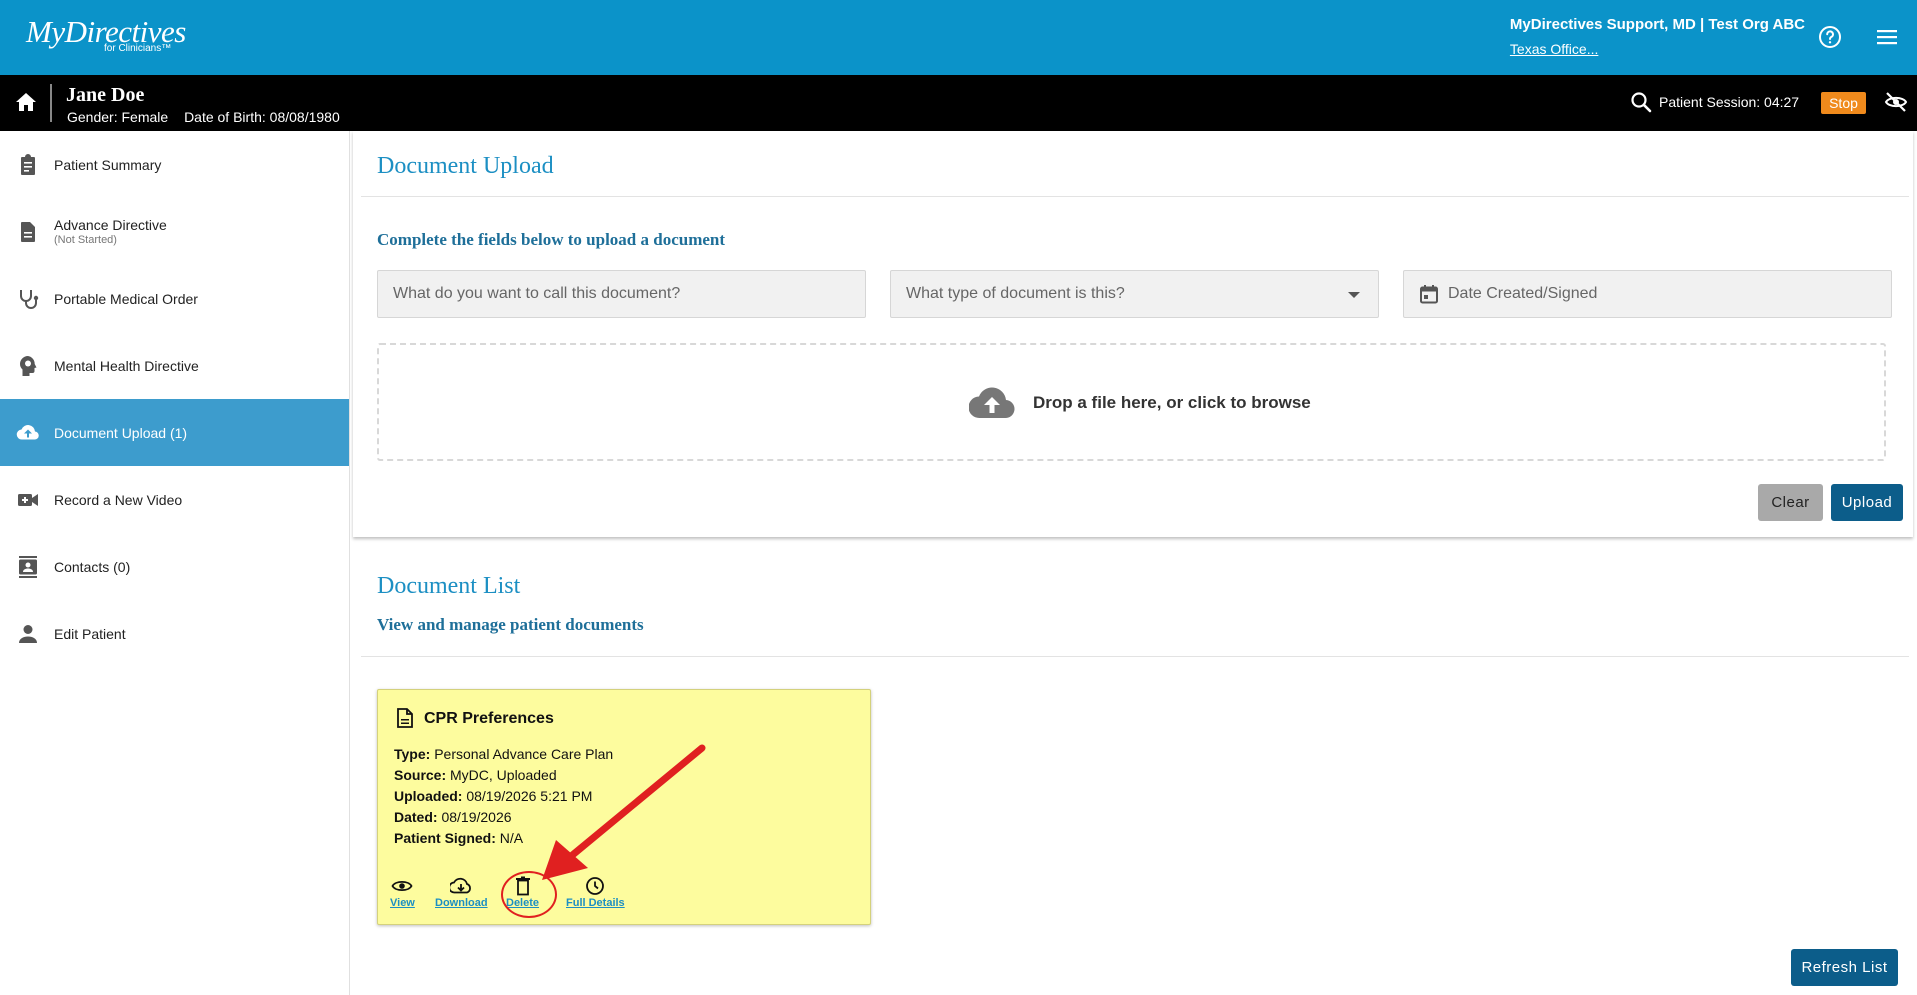 The image size is (1917, 995). Describe the element at coordinates (92, 566) in the screenshot. I see `sidebar-item-label: Contacts (0)` at that location.